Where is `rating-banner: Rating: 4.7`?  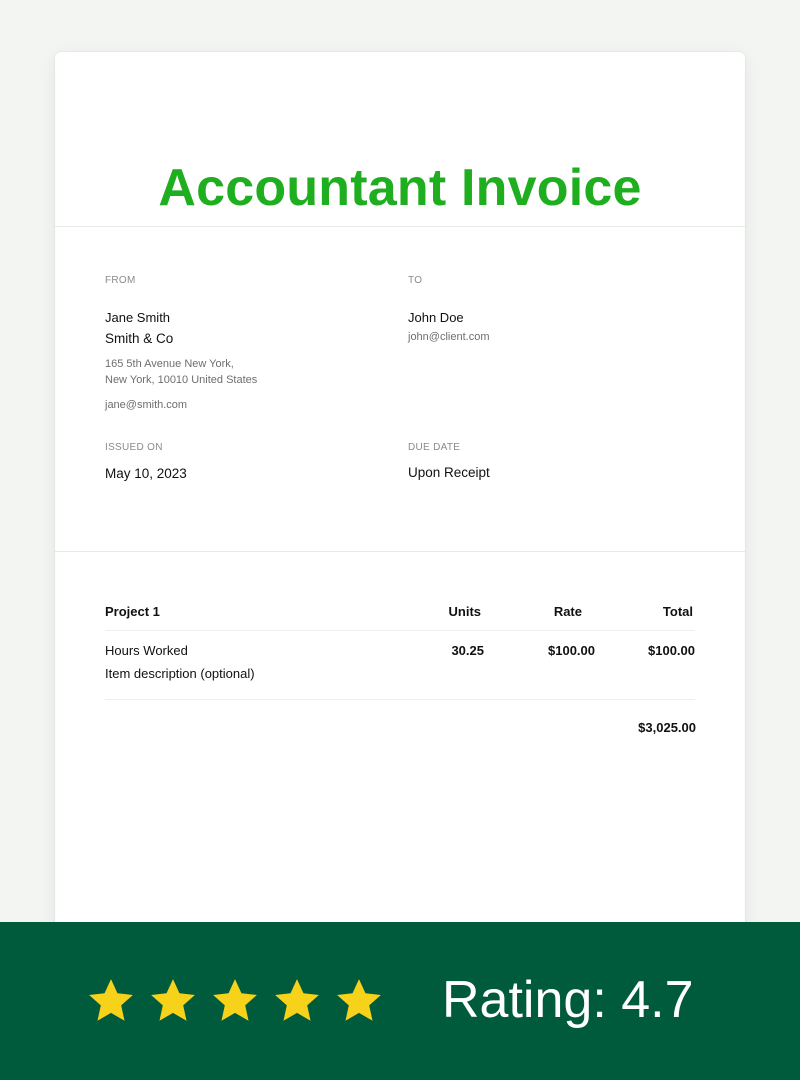 rating-banner: Rating: 4.7 is located at coordinates (400, 1001).